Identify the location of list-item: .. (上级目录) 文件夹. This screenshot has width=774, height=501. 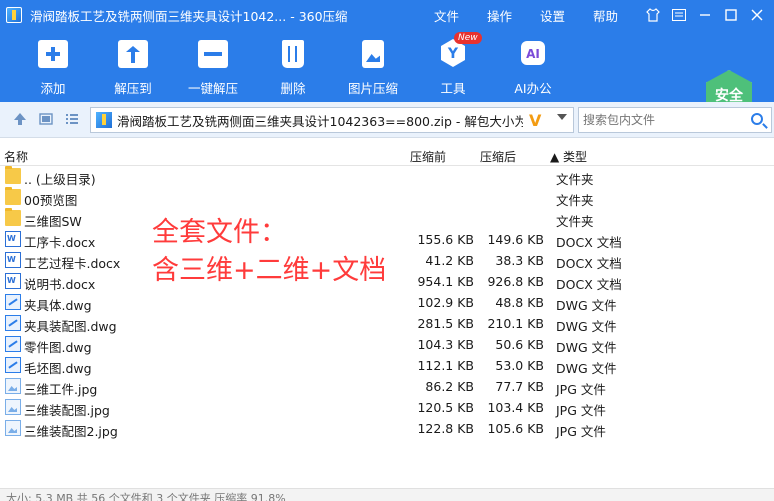
(387, 176).